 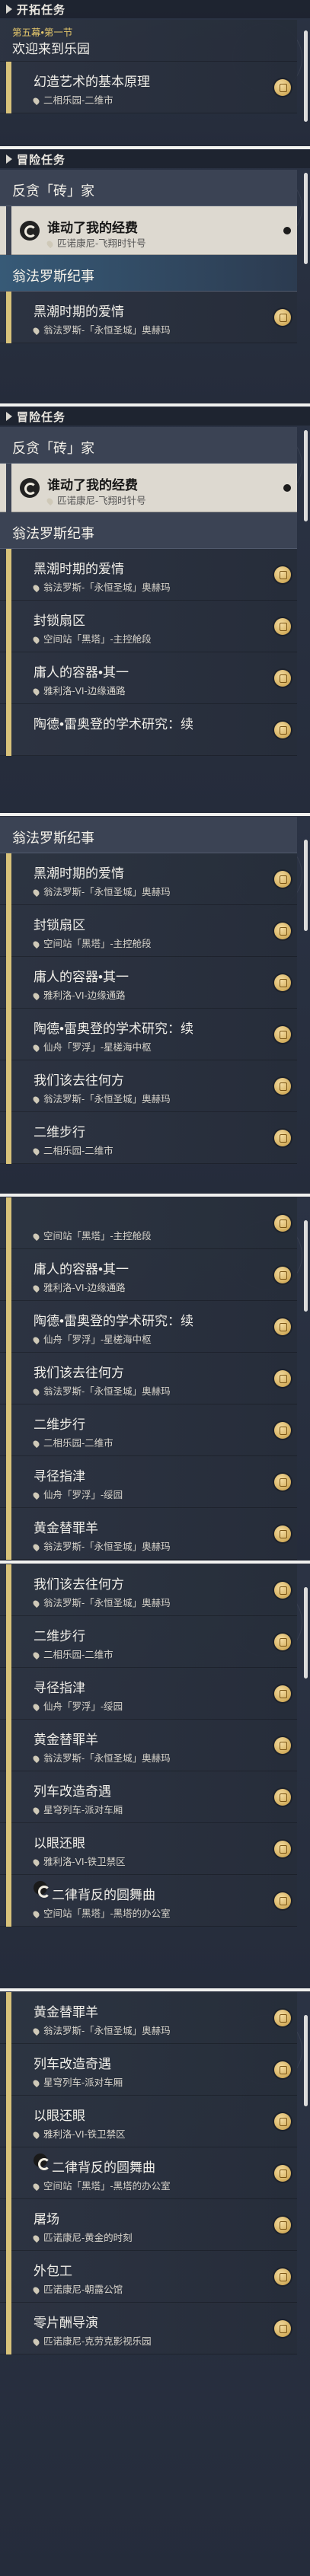 What do you see at coordinates (53, 191) in the screenshot?
I see `quest-group-title: 反贪「砖」家` at bounding box center [53, 191].